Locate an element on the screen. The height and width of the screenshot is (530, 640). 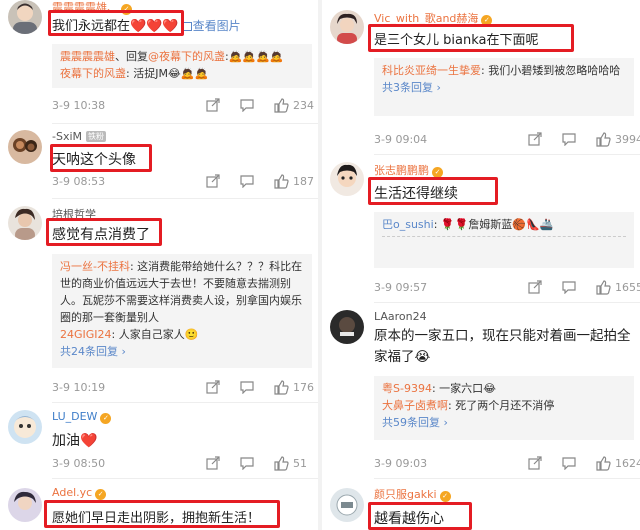
like-count: 51 is located at coordinates (300, 463).